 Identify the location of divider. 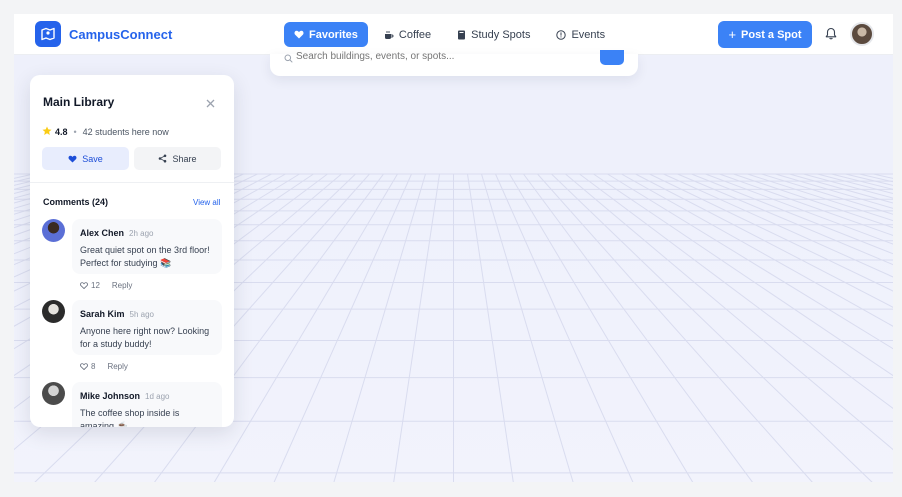
(132, 182).